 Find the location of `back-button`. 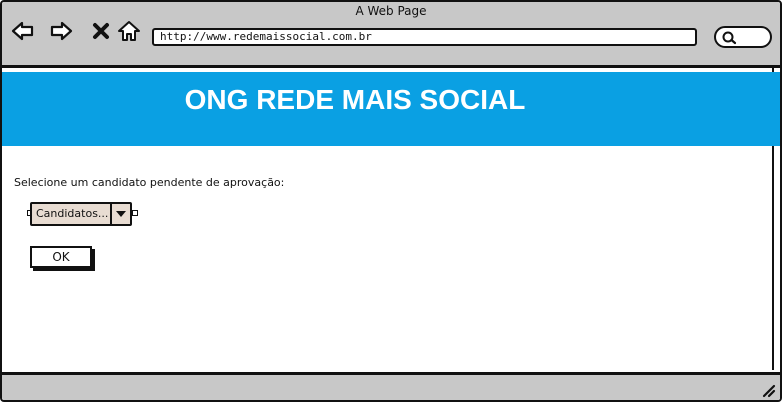

back-button is located at coordinates (23, 31).